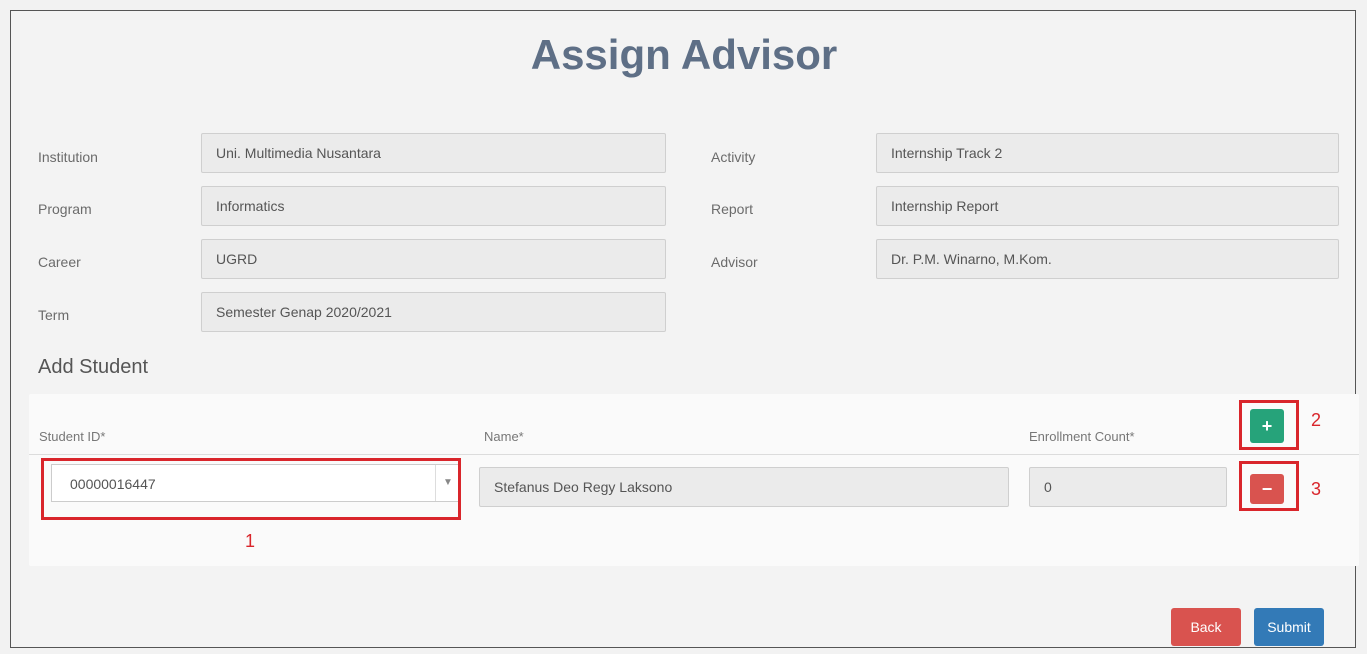 Image resolution: width=1367 pixels, height=654 pixels. Describe the element at coordinates (93, 367) in the screenshot. I see `add-student-heading: Add Student` at that location.